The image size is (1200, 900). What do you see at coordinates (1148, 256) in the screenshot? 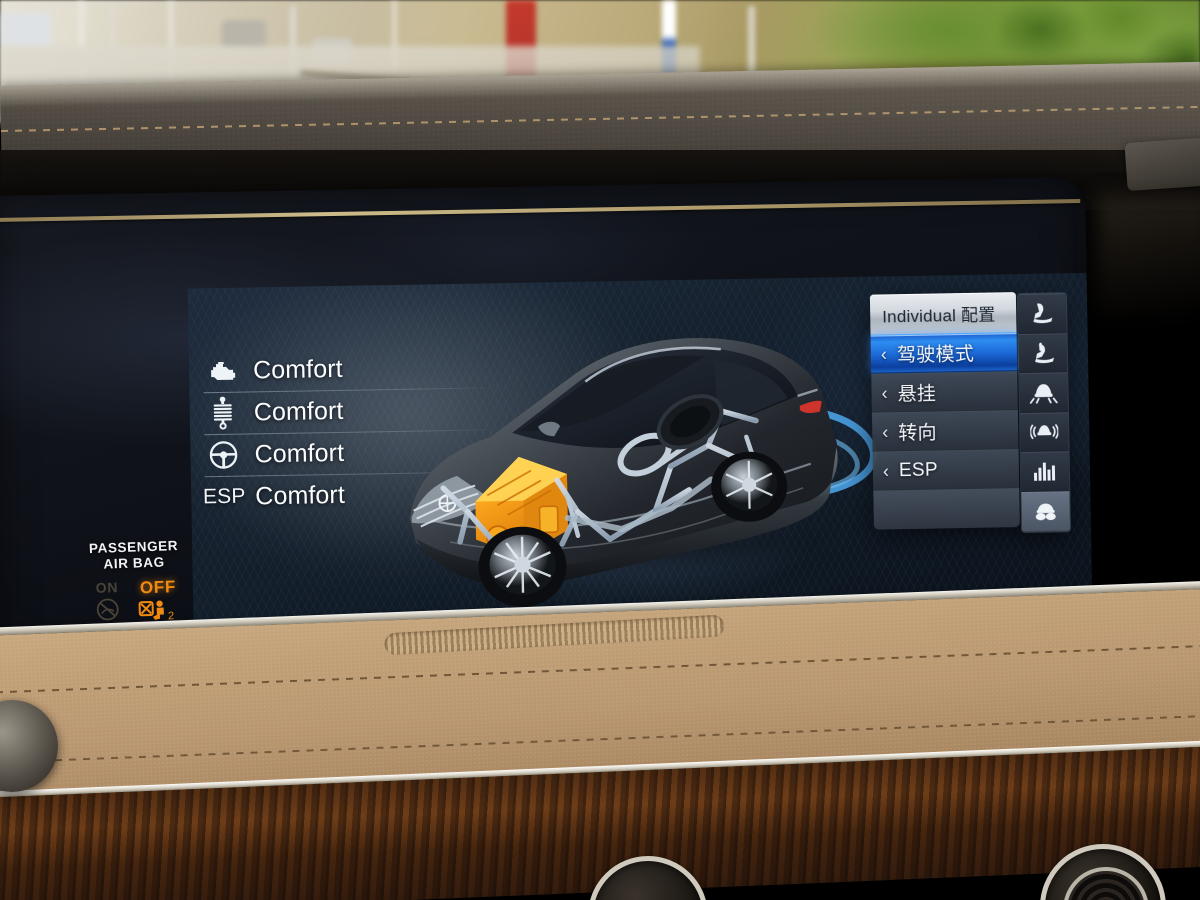
I see `right-shadow-falloff` at bounding box center [1148, 256].